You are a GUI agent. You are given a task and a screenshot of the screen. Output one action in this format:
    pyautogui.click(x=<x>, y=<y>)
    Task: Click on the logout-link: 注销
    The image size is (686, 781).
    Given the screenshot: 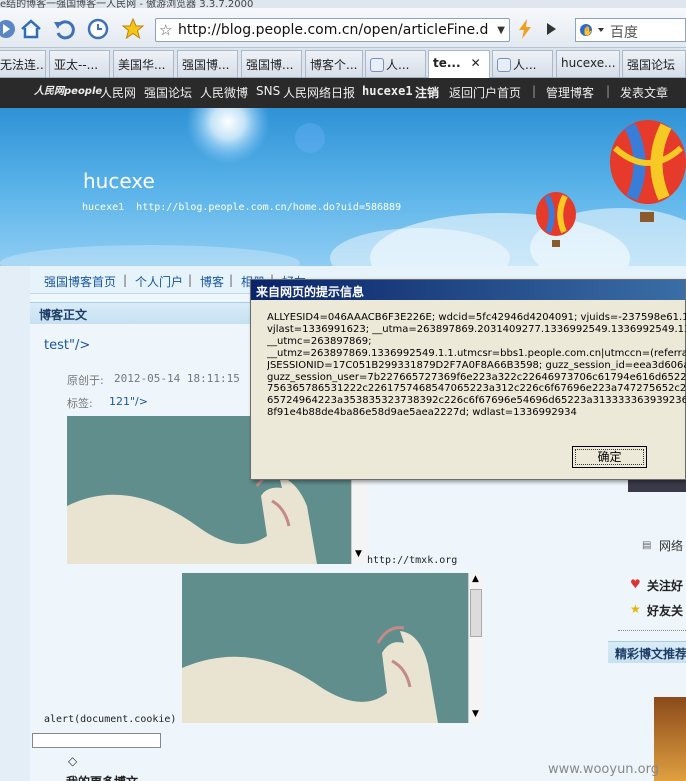 What is the action you would take?
    pyautogui.click(x=427, y=92)
    